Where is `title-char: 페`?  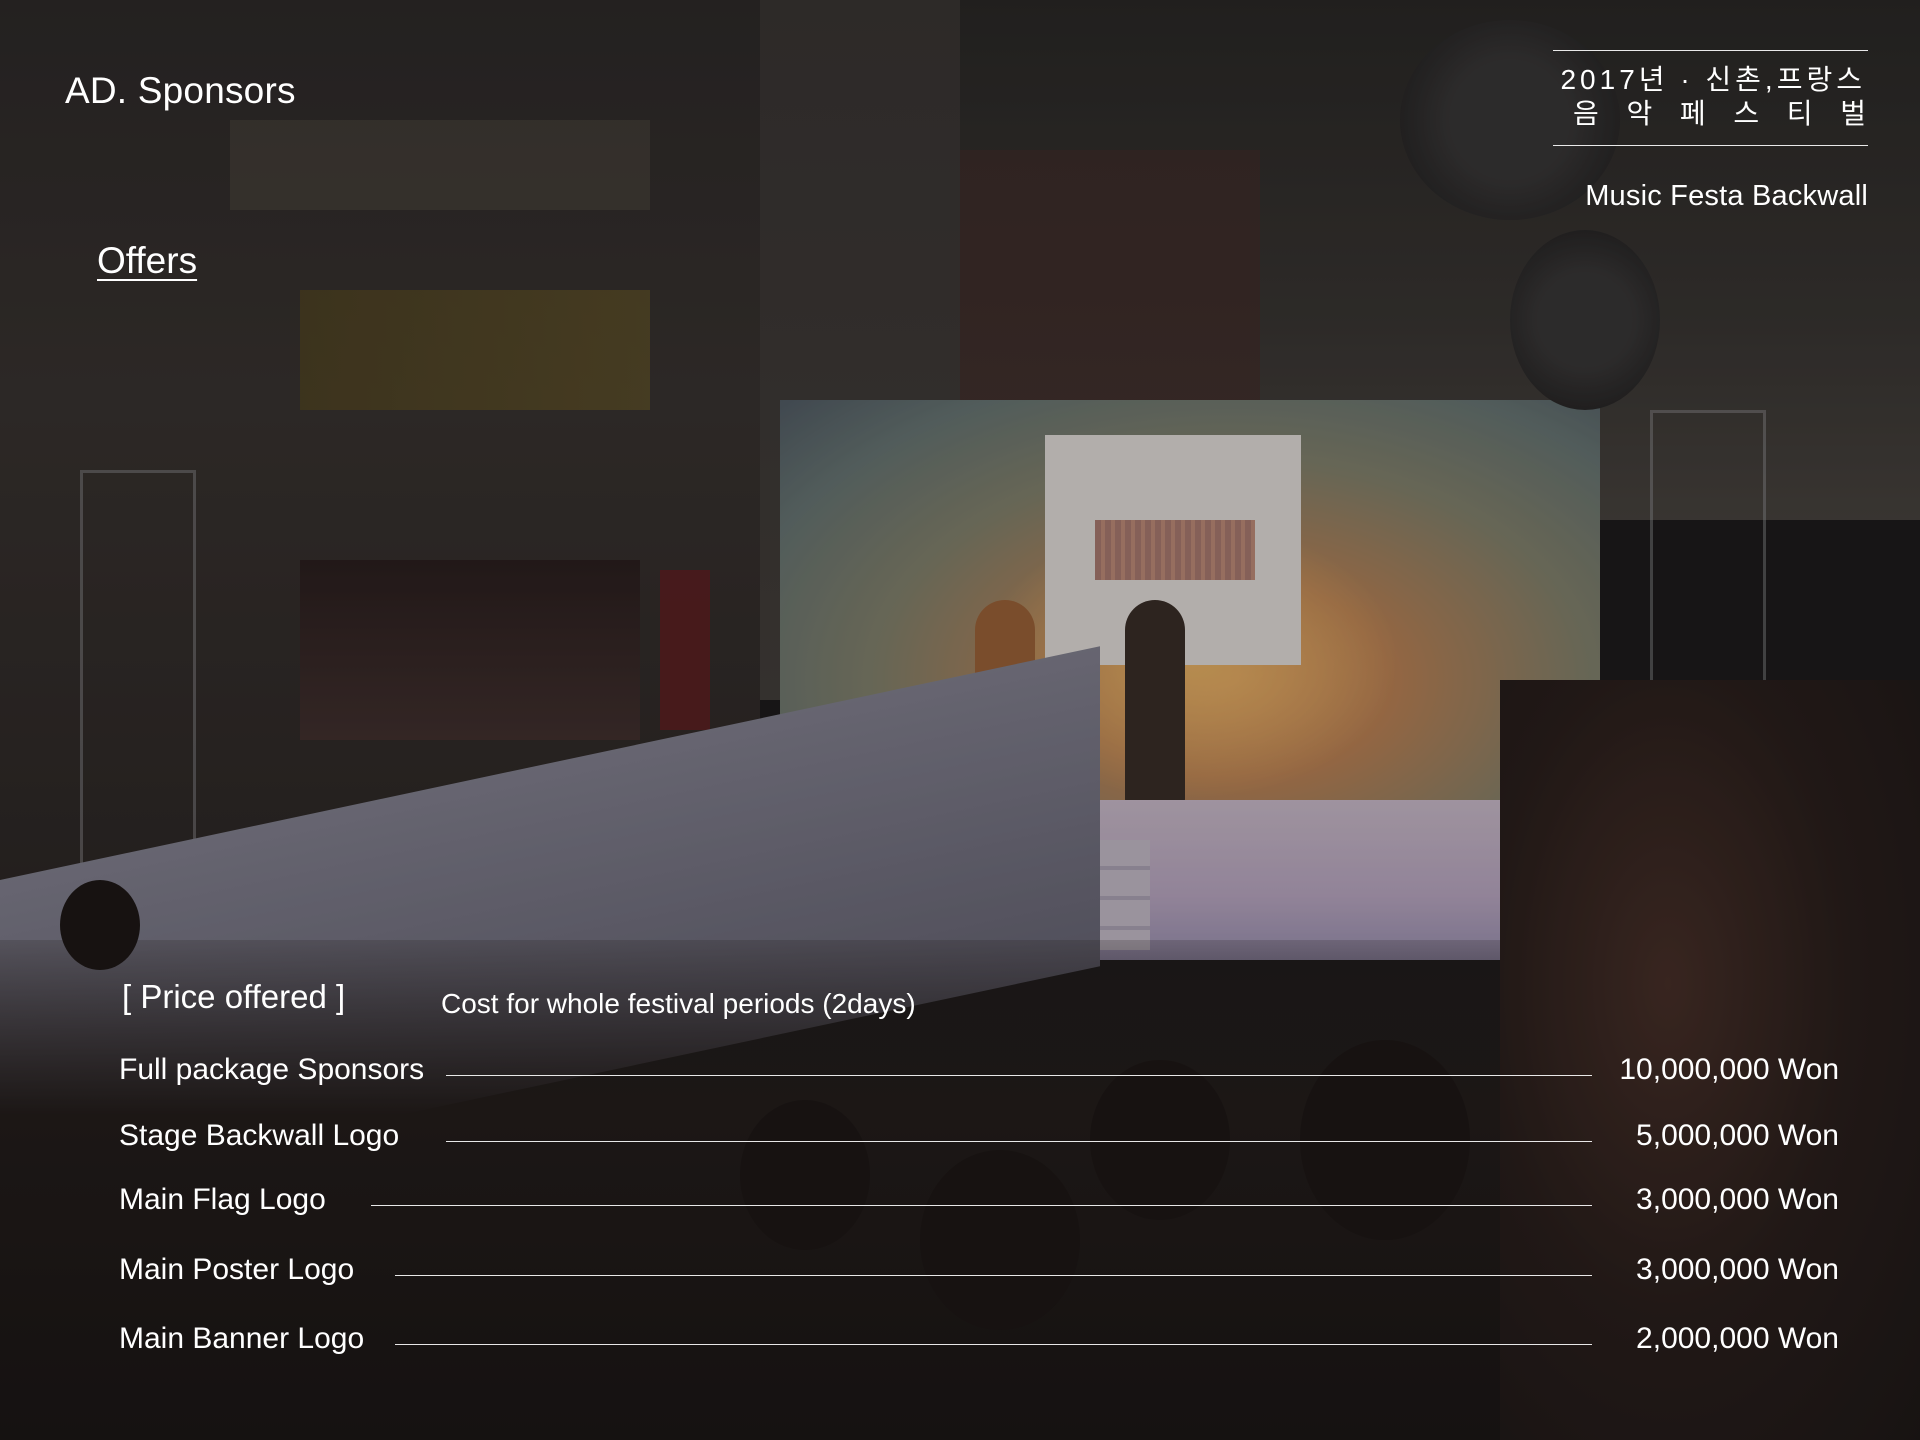 title-char: 페 is located at coordinates (1692, 113).